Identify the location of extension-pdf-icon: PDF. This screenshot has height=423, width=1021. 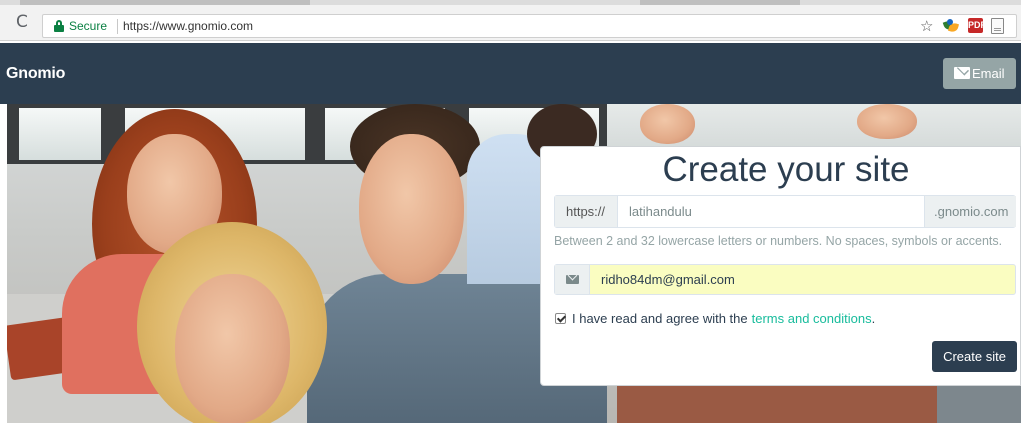
(977, 25).